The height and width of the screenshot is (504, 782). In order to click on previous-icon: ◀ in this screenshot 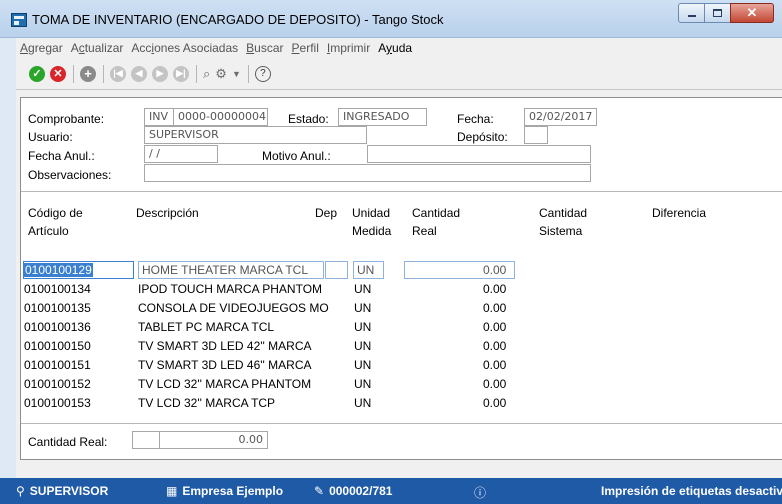, I will do `click(139, 73)`.